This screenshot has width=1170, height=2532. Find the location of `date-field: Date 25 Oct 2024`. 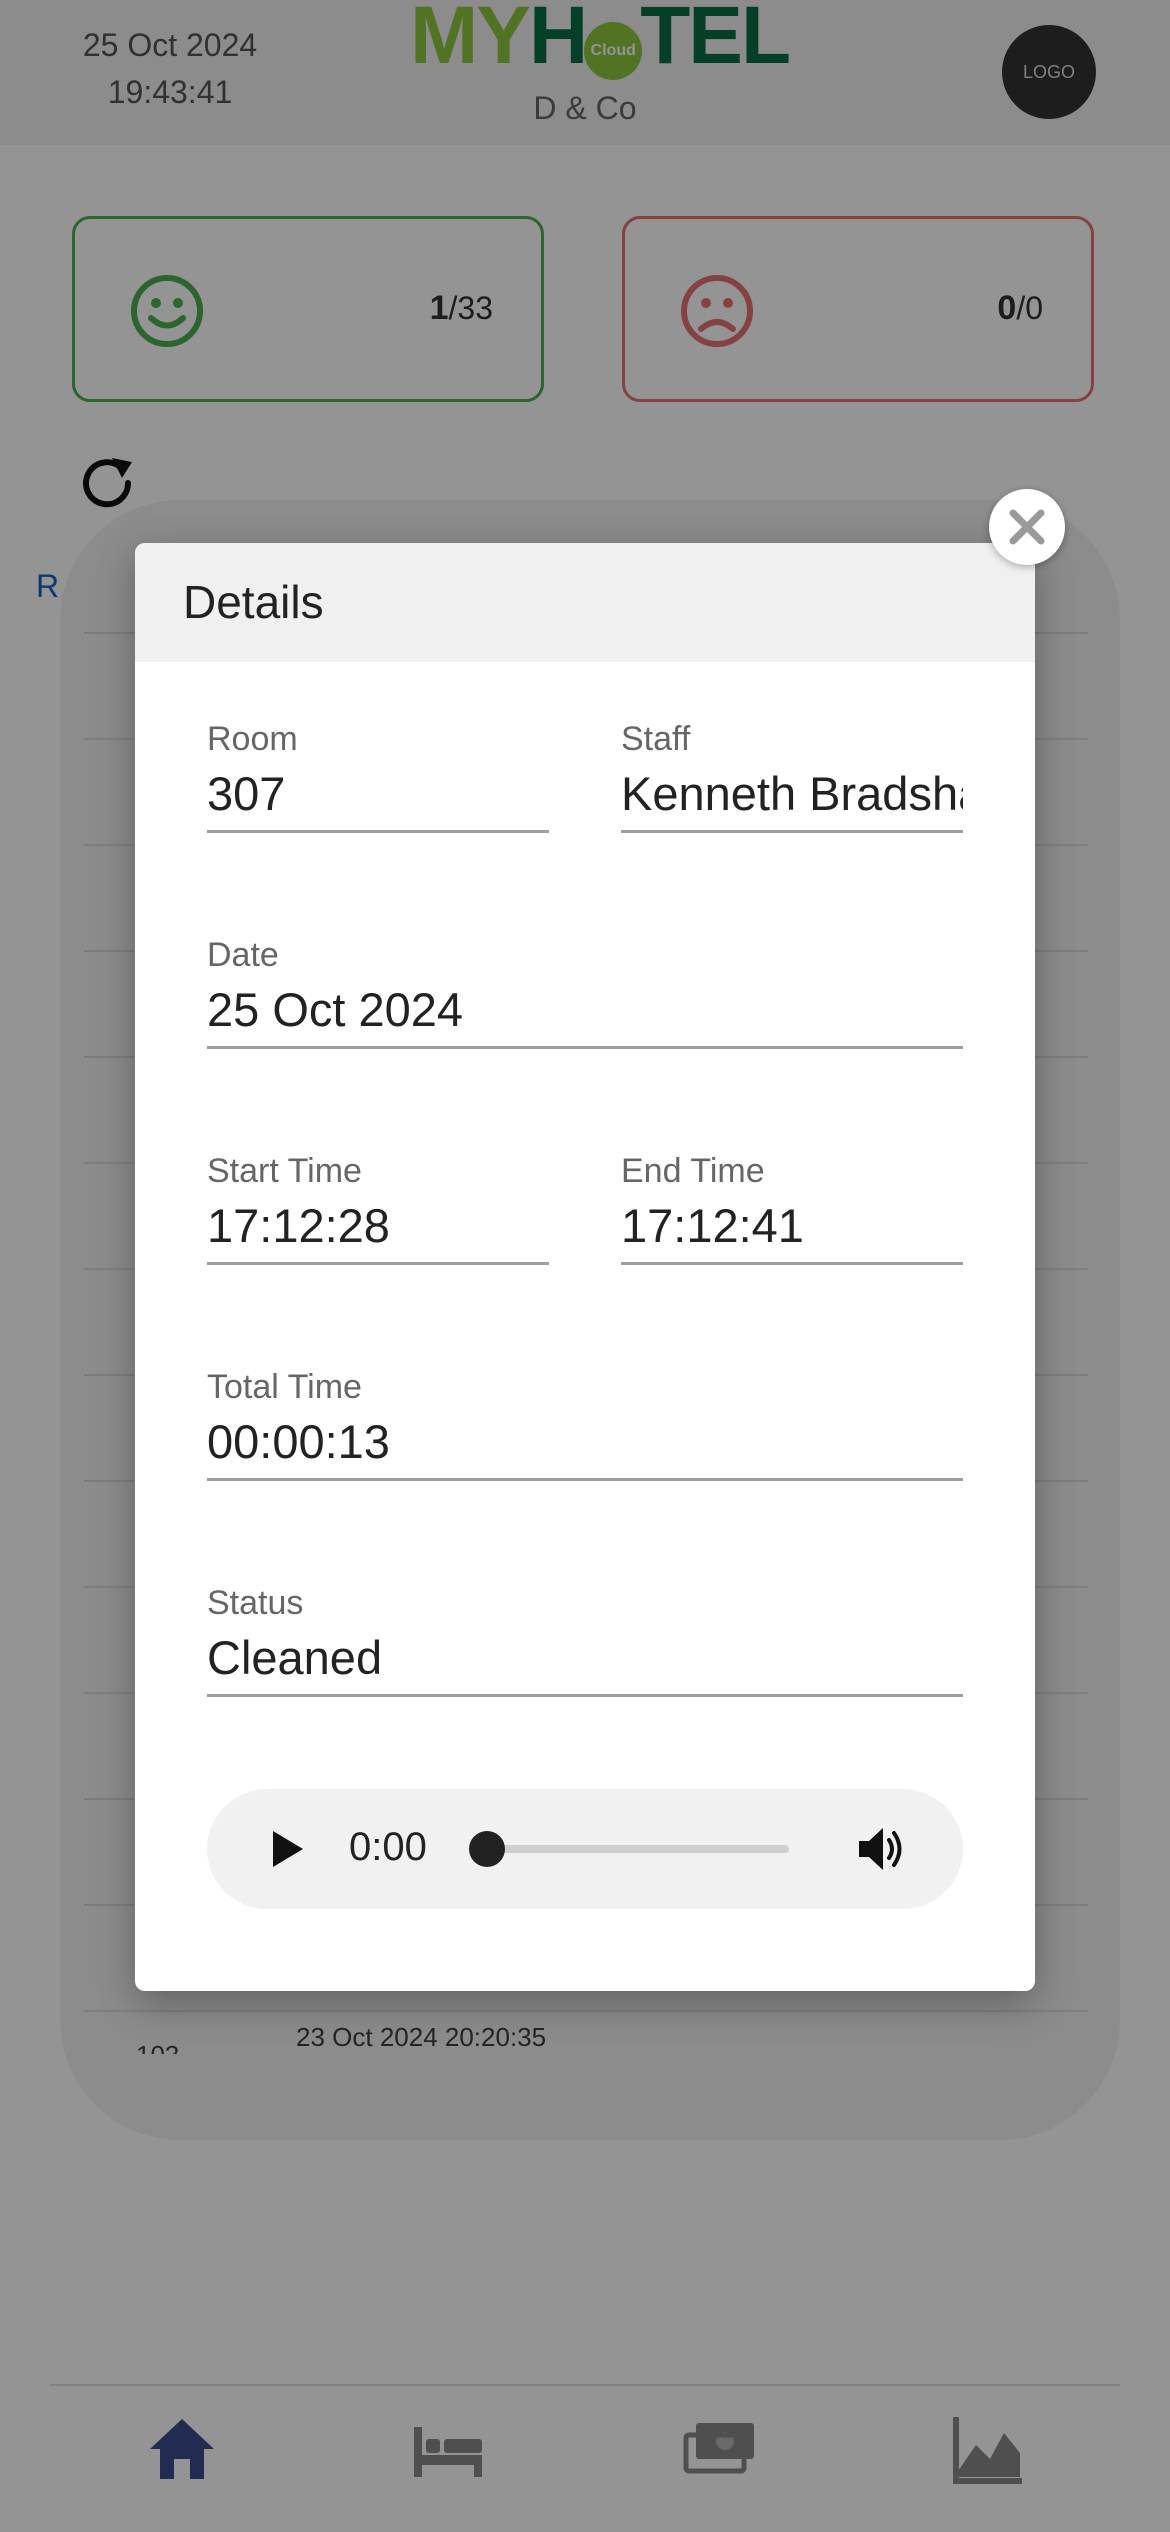

date-field: Date 25 Oct 2024 is located at coordinates (585, 992).